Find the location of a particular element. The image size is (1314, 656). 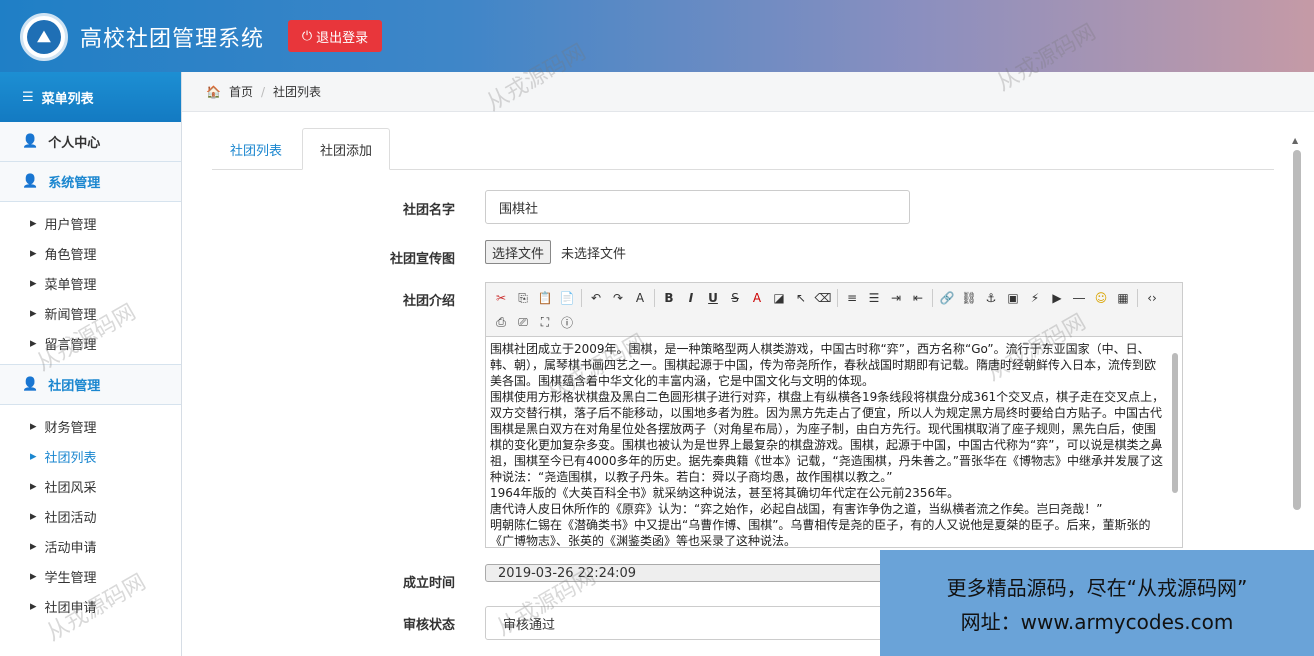

sidebar-item-users: ▸ 用户管理 is located at coordinates (90, 223).